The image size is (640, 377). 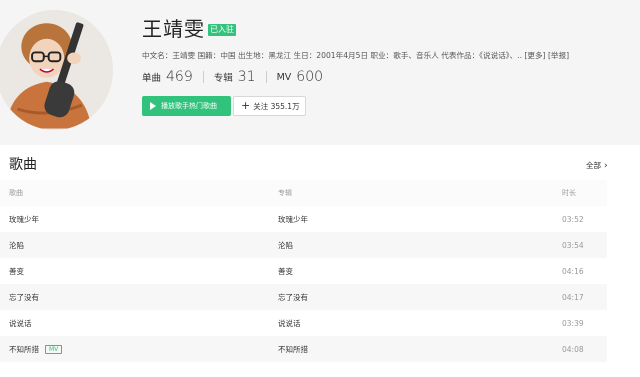 I want to click on chevron-right-icon: ›, so click(x=606, y=165).